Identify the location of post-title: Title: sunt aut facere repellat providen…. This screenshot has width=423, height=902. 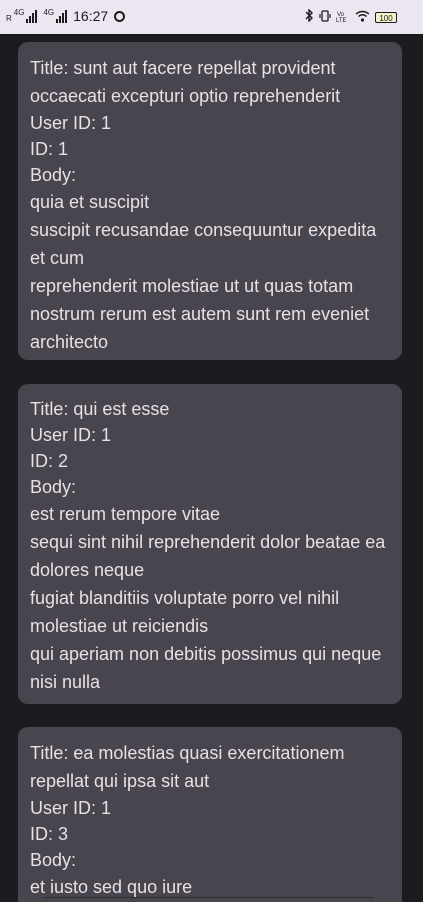
(185, 82).